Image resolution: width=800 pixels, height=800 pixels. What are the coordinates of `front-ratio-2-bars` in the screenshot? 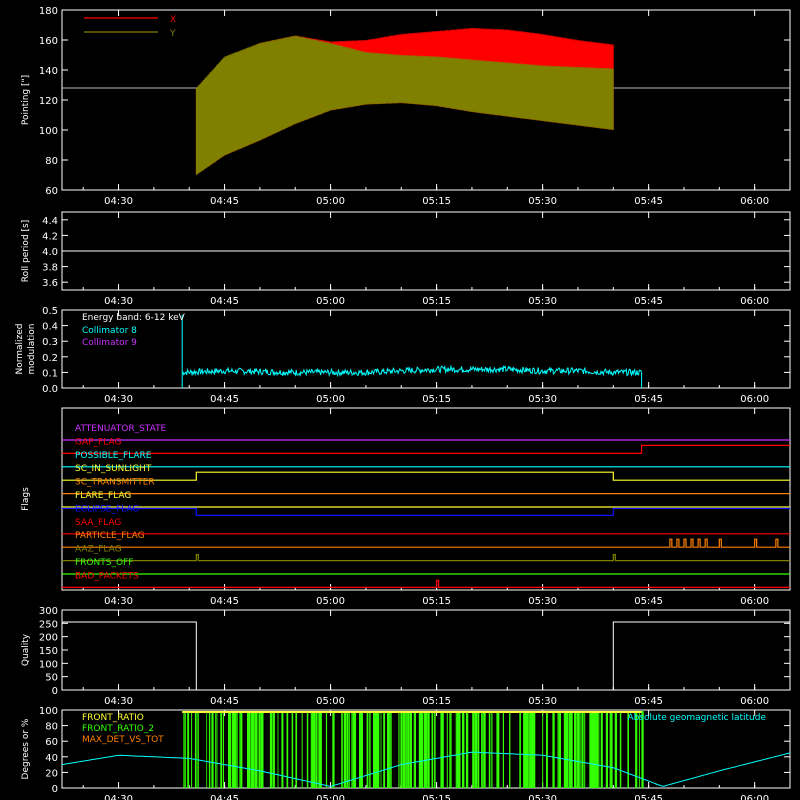 It's located at (413, 749).